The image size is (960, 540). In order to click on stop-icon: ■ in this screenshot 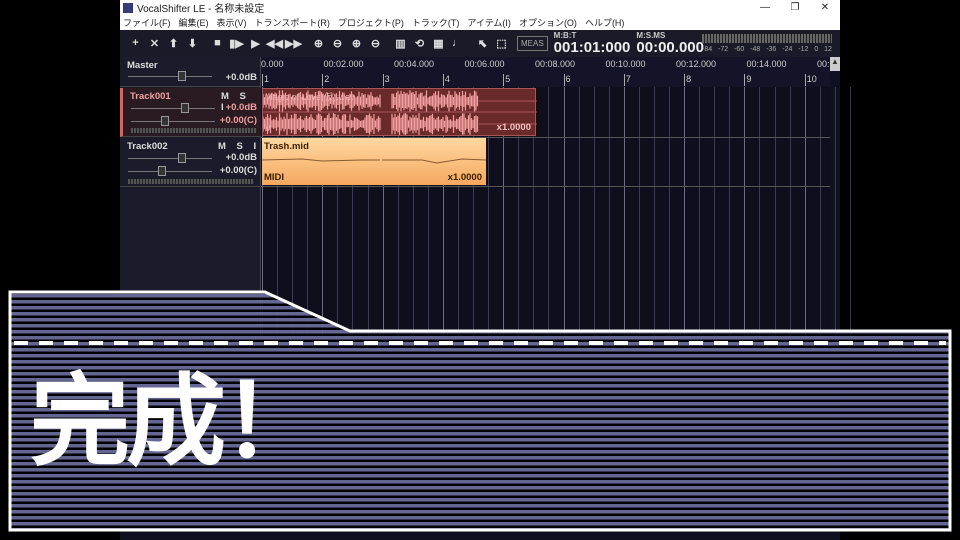, I will do `click(217, 43)`.